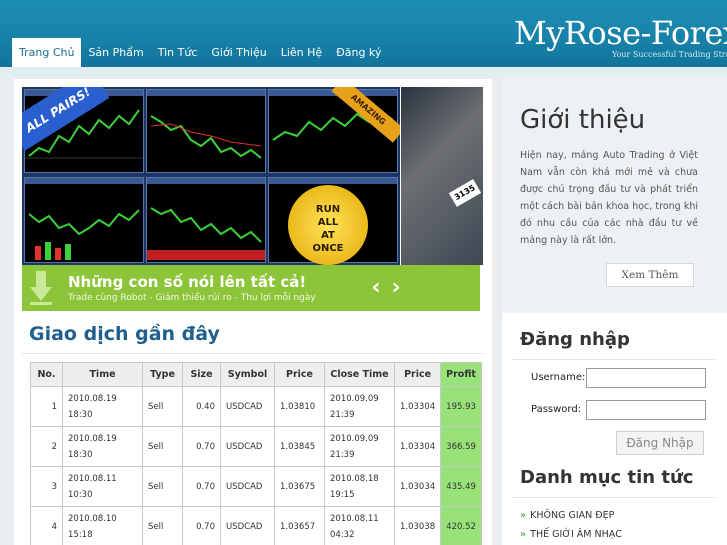  Describe the element at coordinates (299, 486) in the screenshot. I see `cell-price: 1.03675` at that location.